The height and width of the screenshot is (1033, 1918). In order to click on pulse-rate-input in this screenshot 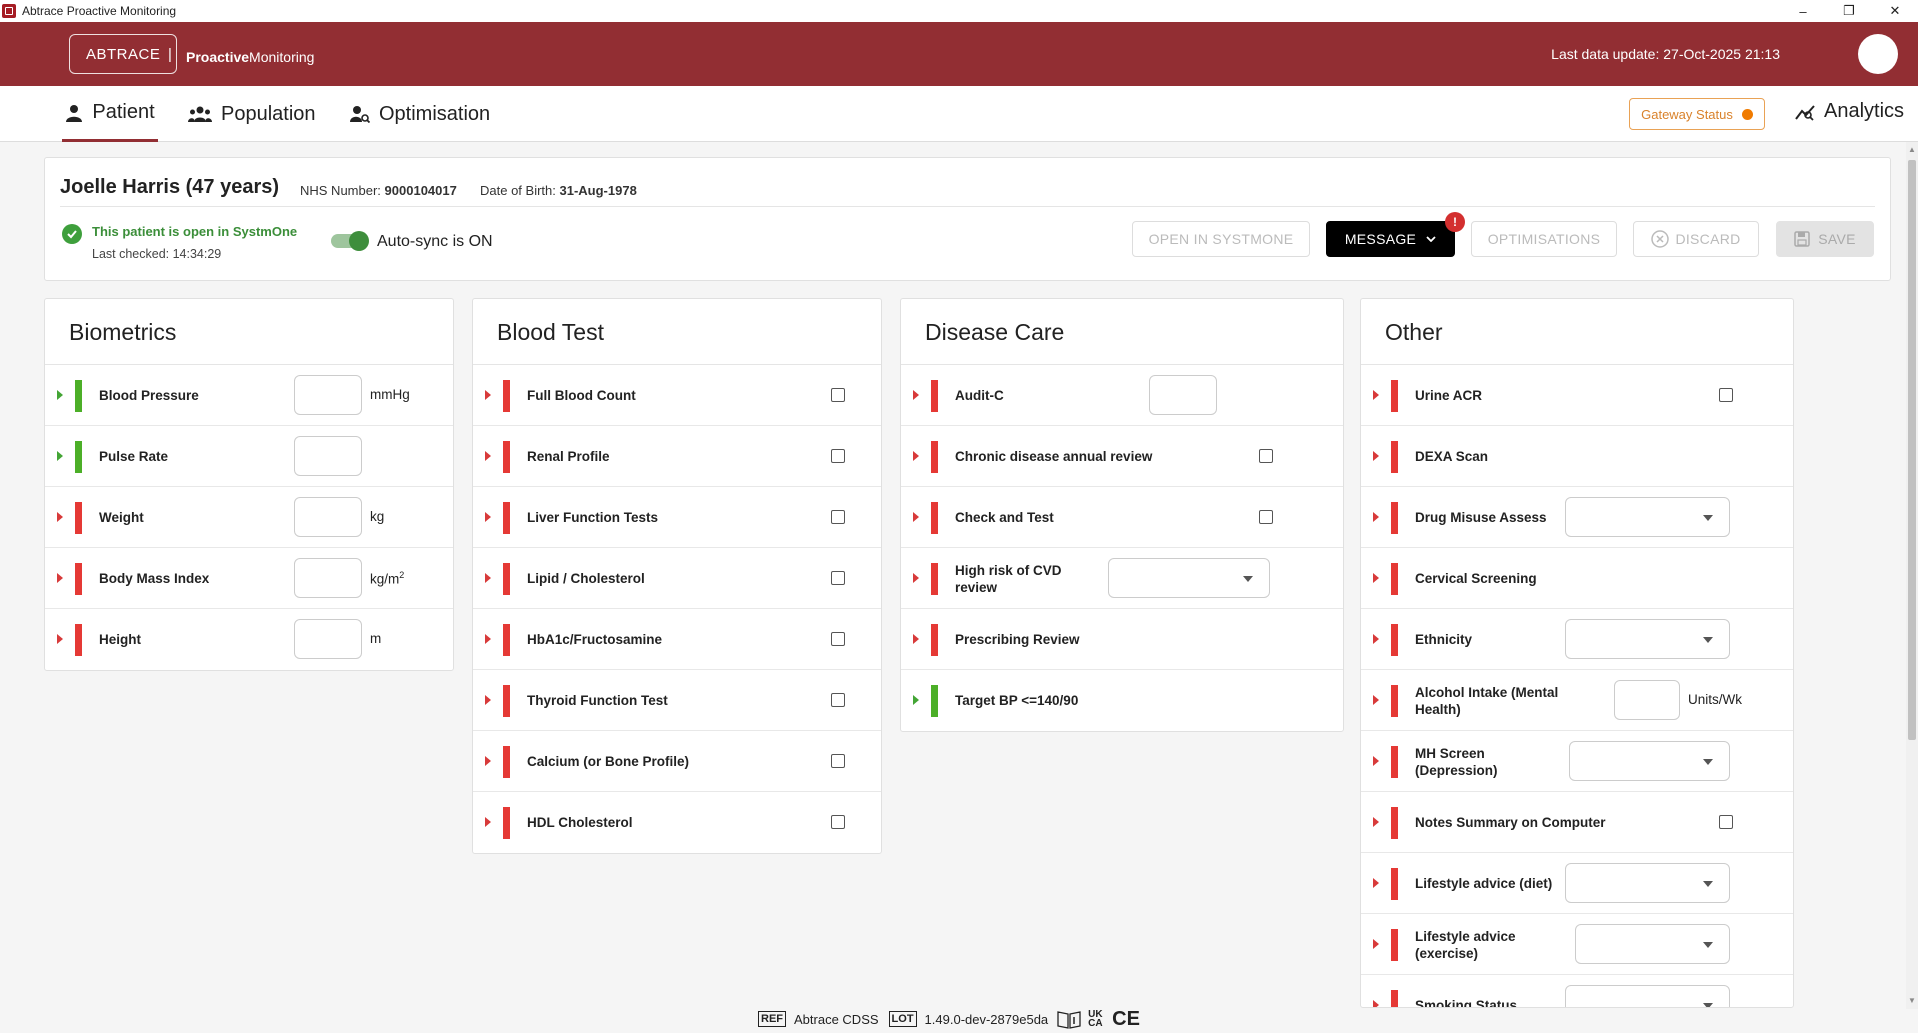, I will do `click(328, 456)`.